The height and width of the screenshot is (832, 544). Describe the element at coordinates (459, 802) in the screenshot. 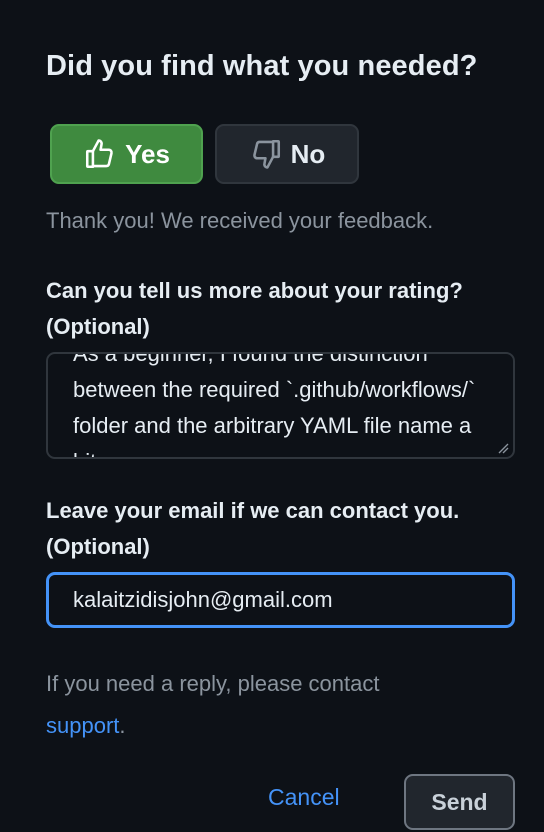

I see `send-button: Send` at that location.